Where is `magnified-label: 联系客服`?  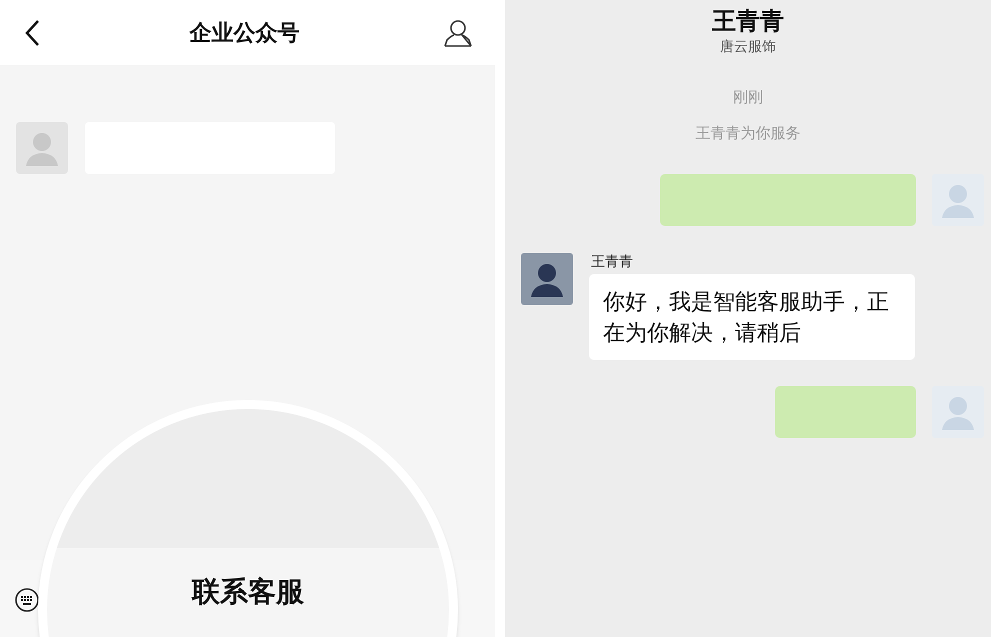
magnified-label: 联系客服 is located at coordinates (248, 592).